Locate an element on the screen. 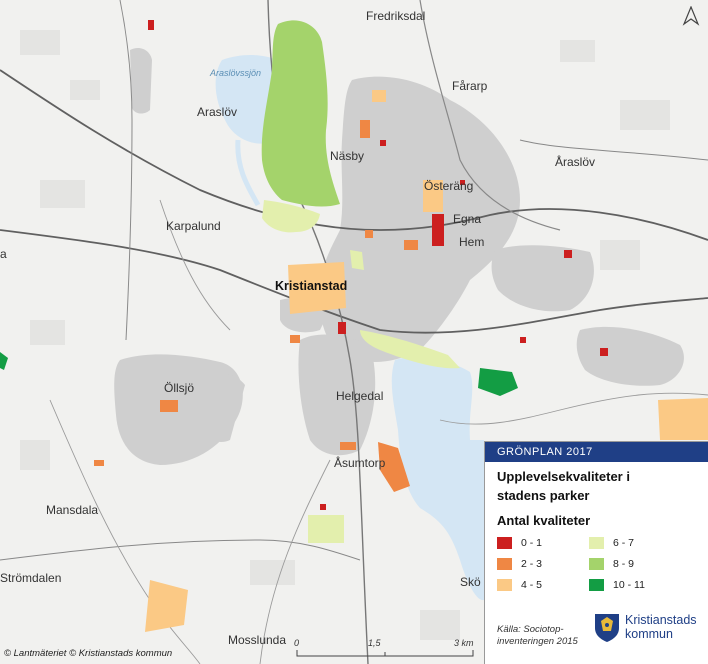 The image size is (708, 664). label-karpalund: Karpalund is located at coordinates (193, 226).